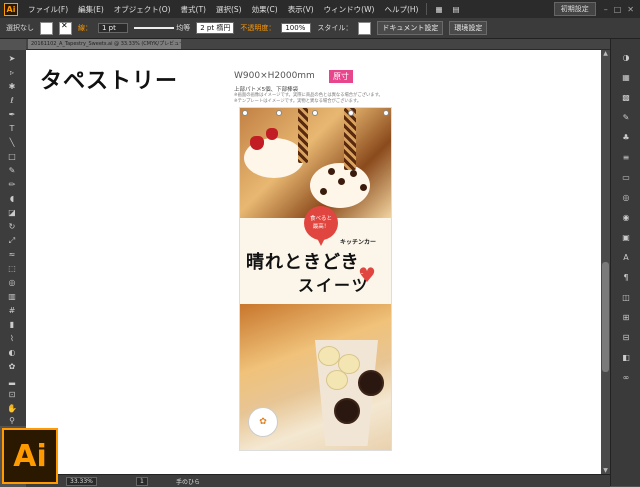 Image resolution: width=640 pixels, height=487 pixels. What do you see at coordinates (91, 9) in the screenshot?
I see `menu-edit: 編集(E)` at bounding box center [91, 9].